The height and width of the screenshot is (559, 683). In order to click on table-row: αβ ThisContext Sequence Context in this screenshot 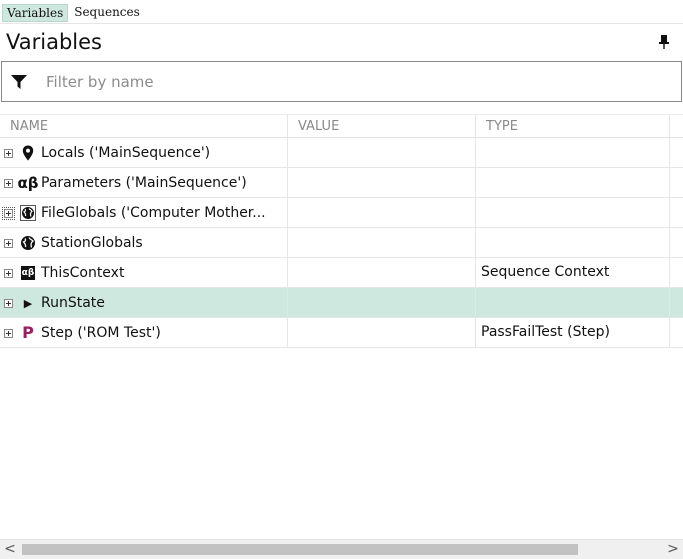, I will do `click(341, 273)`.